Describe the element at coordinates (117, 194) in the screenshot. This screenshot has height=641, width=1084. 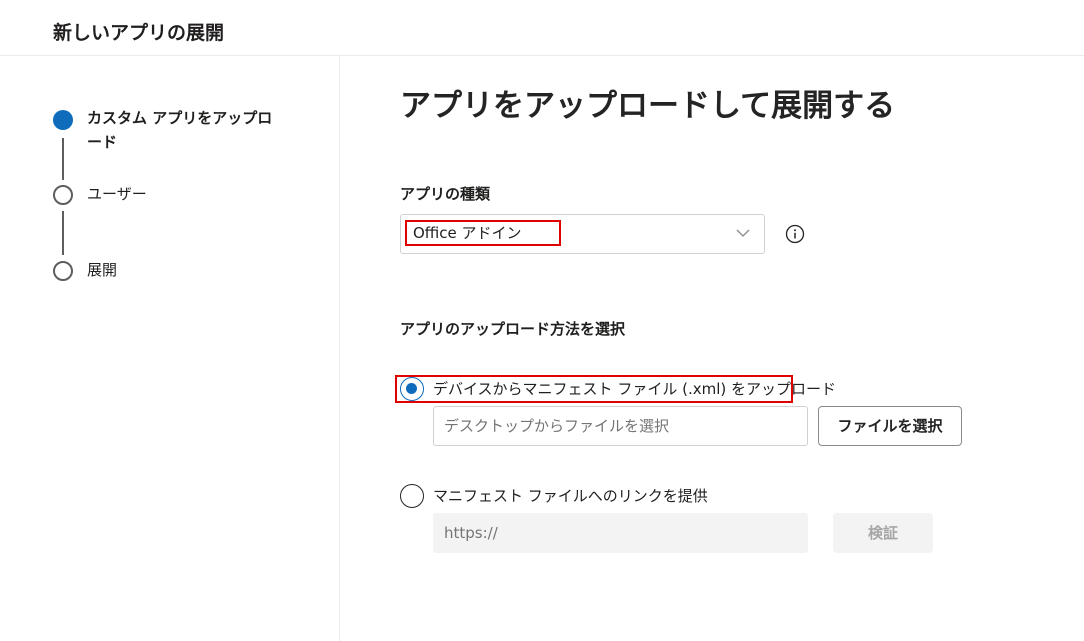
I see `step-label: ユーザー` at that location.